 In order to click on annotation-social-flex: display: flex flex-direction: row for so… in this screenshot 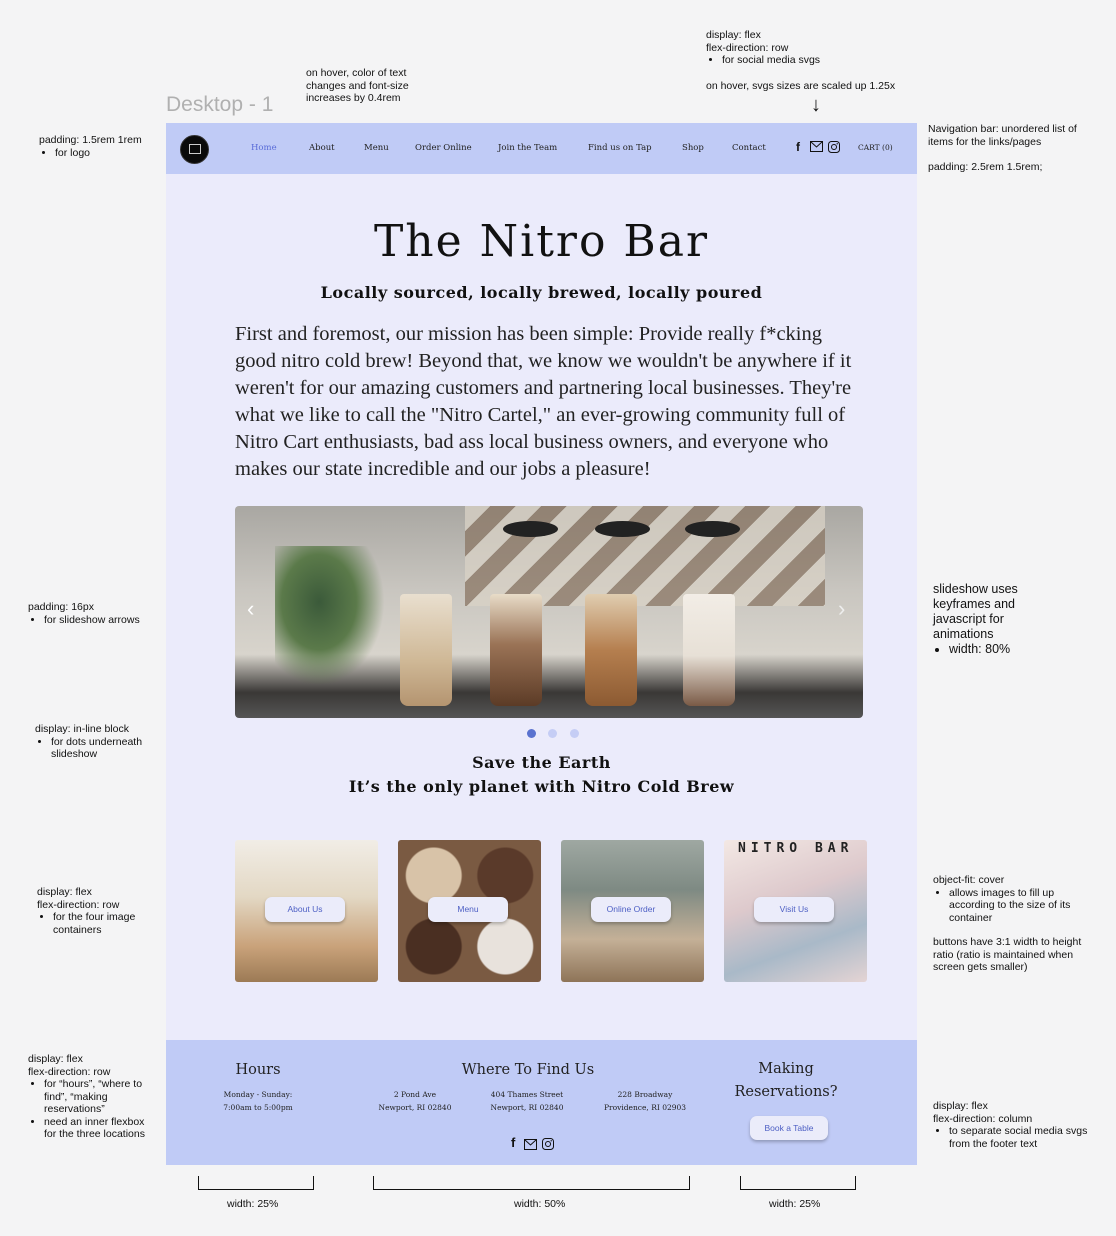, I will do `click(806, 60)`.